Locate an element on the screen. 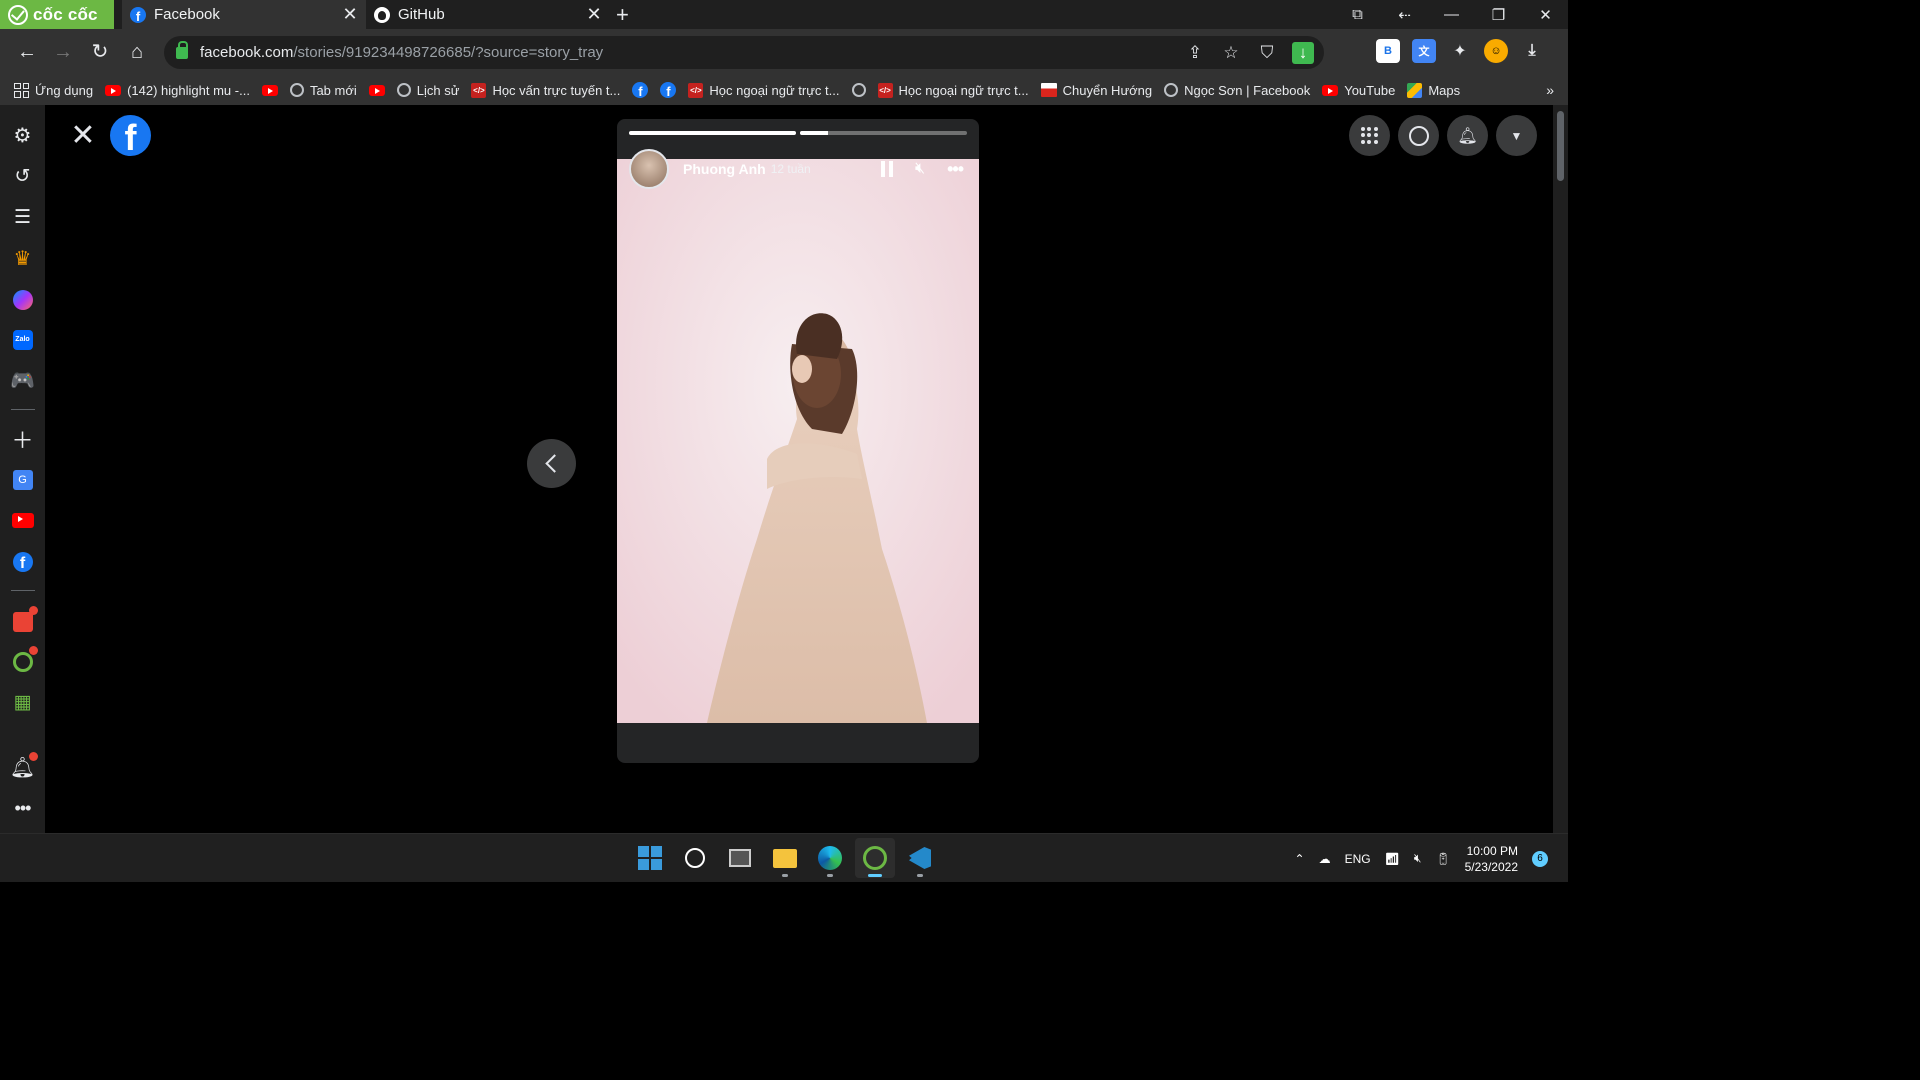 This screenshot has width=1920, height=1080. task-view-icon is located at coordinates (740, 858).